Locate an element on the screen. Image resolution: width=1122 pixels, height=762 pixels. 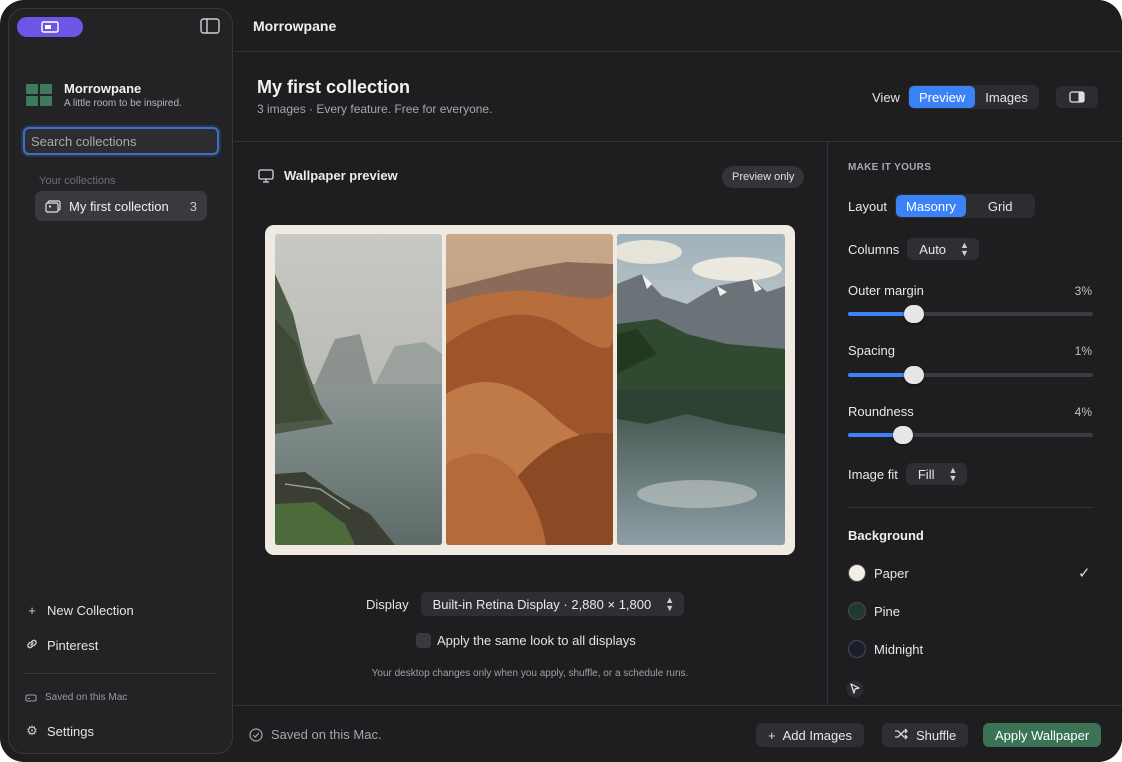
background-option-label: Midnight is located at coordinates (899, 649).